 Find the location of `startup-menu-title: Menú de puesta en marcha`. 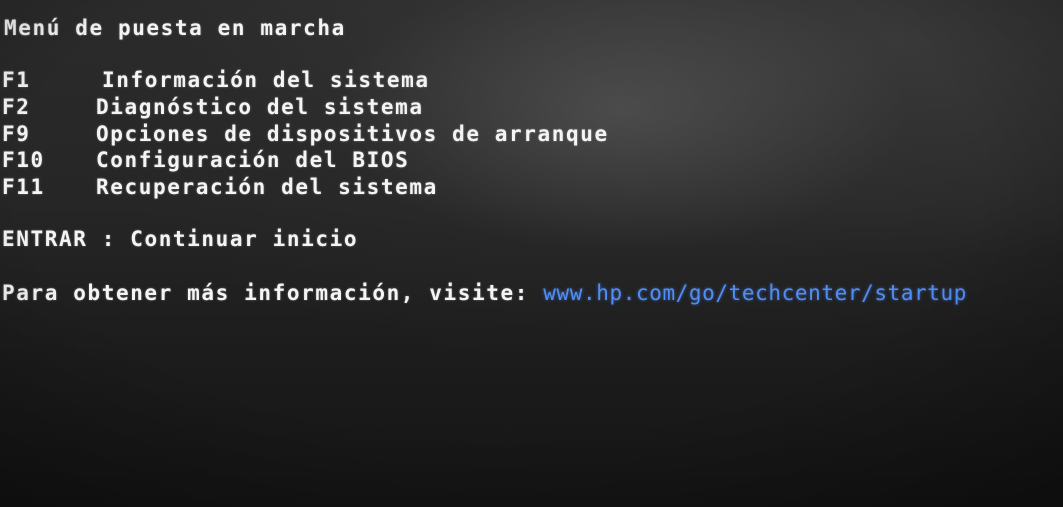

startup-menu-title: Menú de puesta en marcha is located at coordinates (175, 28).